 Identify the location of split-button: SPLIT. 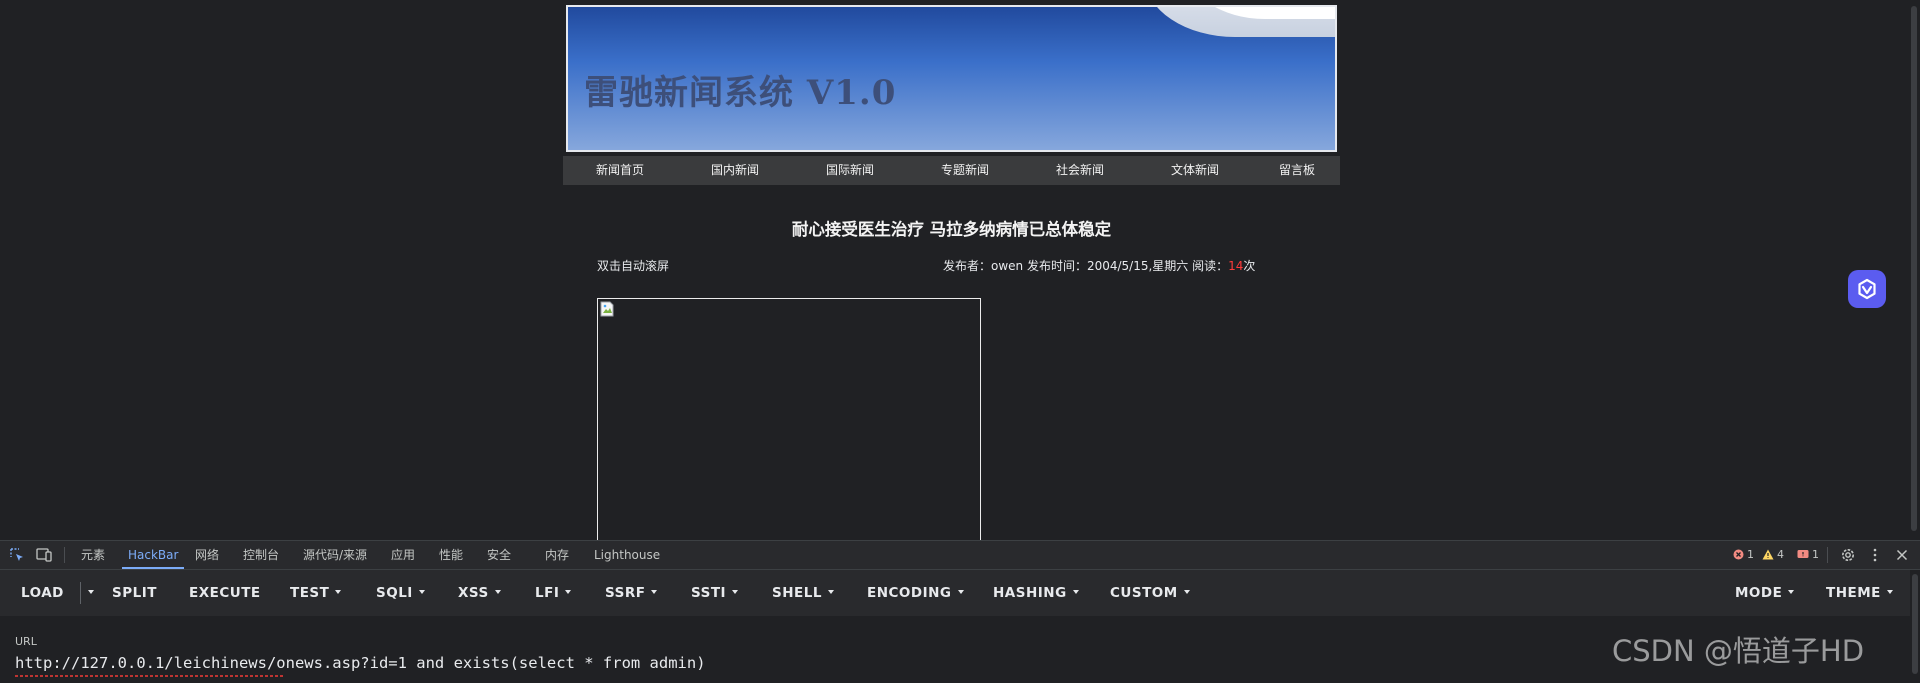
(134, 593).